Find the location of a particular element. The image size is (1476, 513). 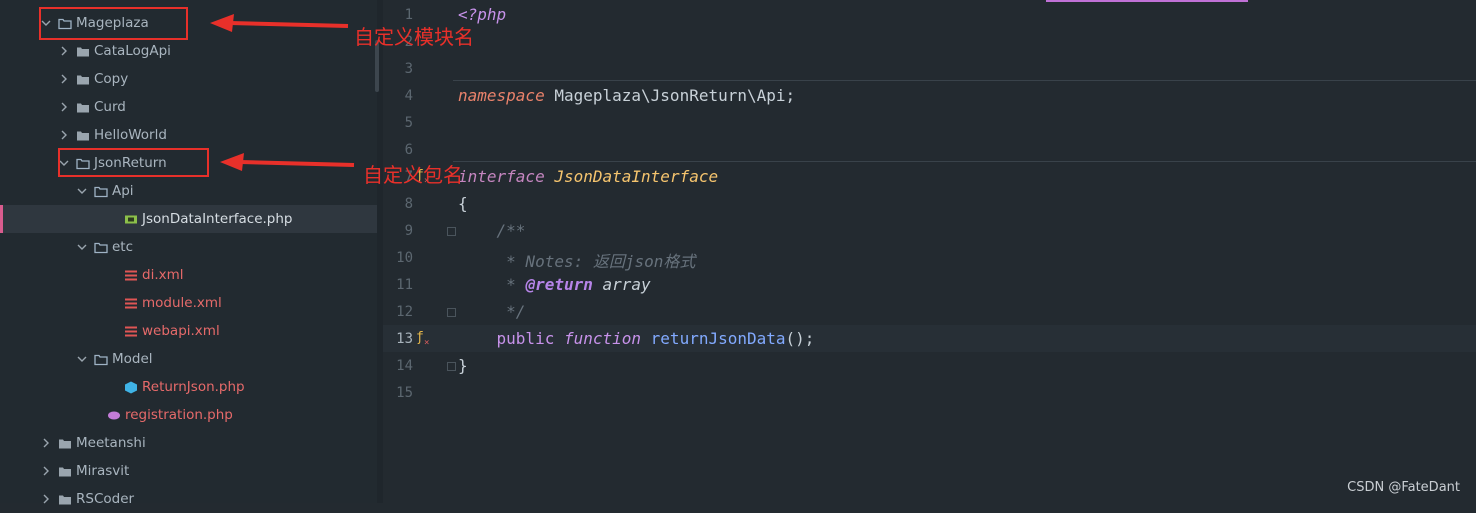

code-line-11: * @return array is located at coordinates (554, 284).